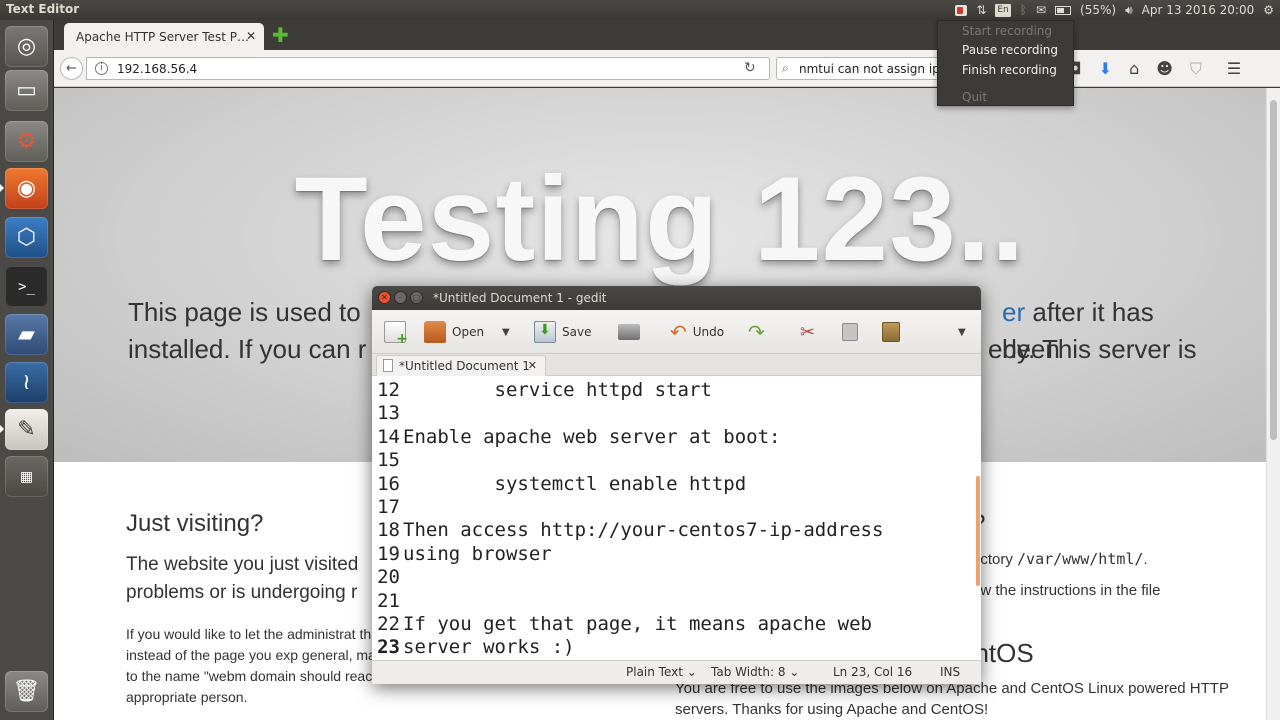  Describe the element at coordinates (1129, 10) in the screenshot. I see `volume-icon: 🔊︎` at that location.